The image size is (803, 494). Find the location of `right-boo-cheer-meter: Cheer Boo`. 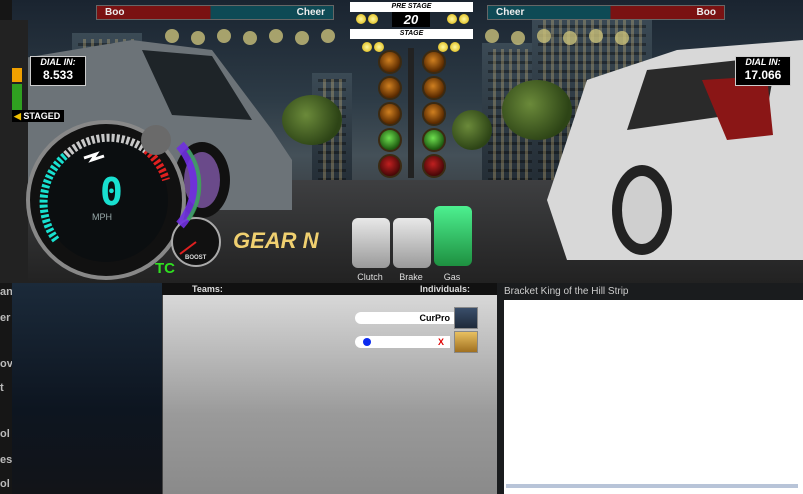

right-boo-cheer-meter: Cheer Boo is located at coordinates (606, 12).